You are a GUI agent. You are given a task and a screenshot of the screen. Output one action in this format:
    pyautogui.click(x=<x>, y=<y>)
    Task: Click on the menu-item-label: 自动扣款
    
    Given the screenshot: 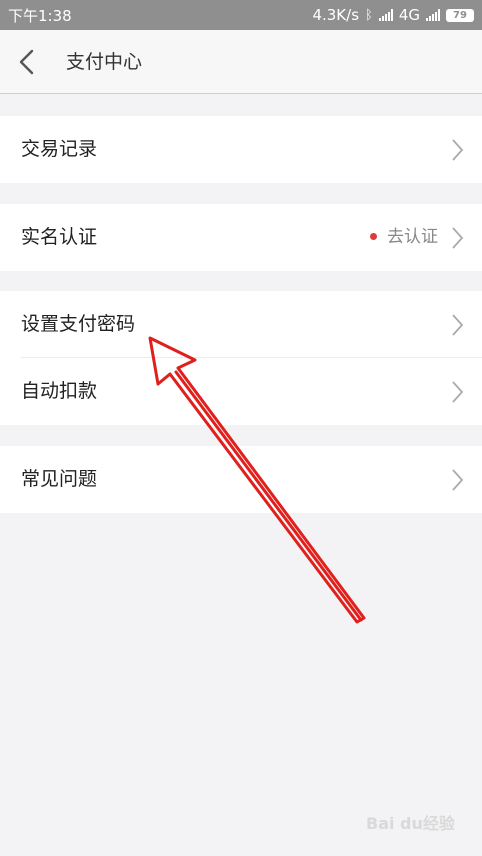 What is the action you would take?
    pyautogui.click(x=59, y=391)
    